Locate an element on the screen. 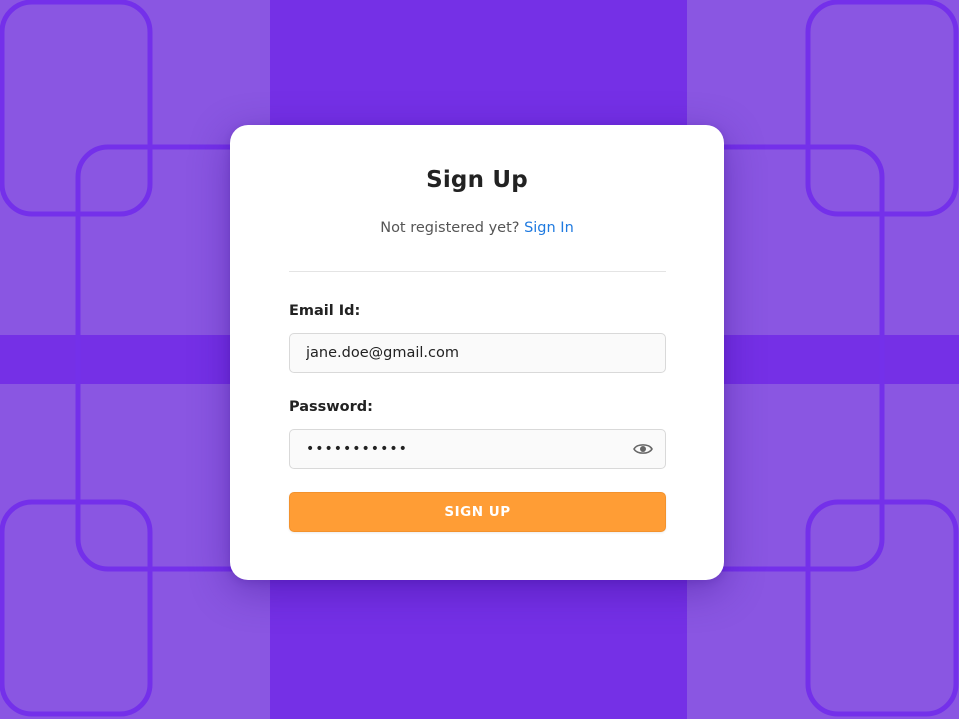 This screenshot has width=959, height=719. page-title: Sign Up is located at coordinates (477, 180).